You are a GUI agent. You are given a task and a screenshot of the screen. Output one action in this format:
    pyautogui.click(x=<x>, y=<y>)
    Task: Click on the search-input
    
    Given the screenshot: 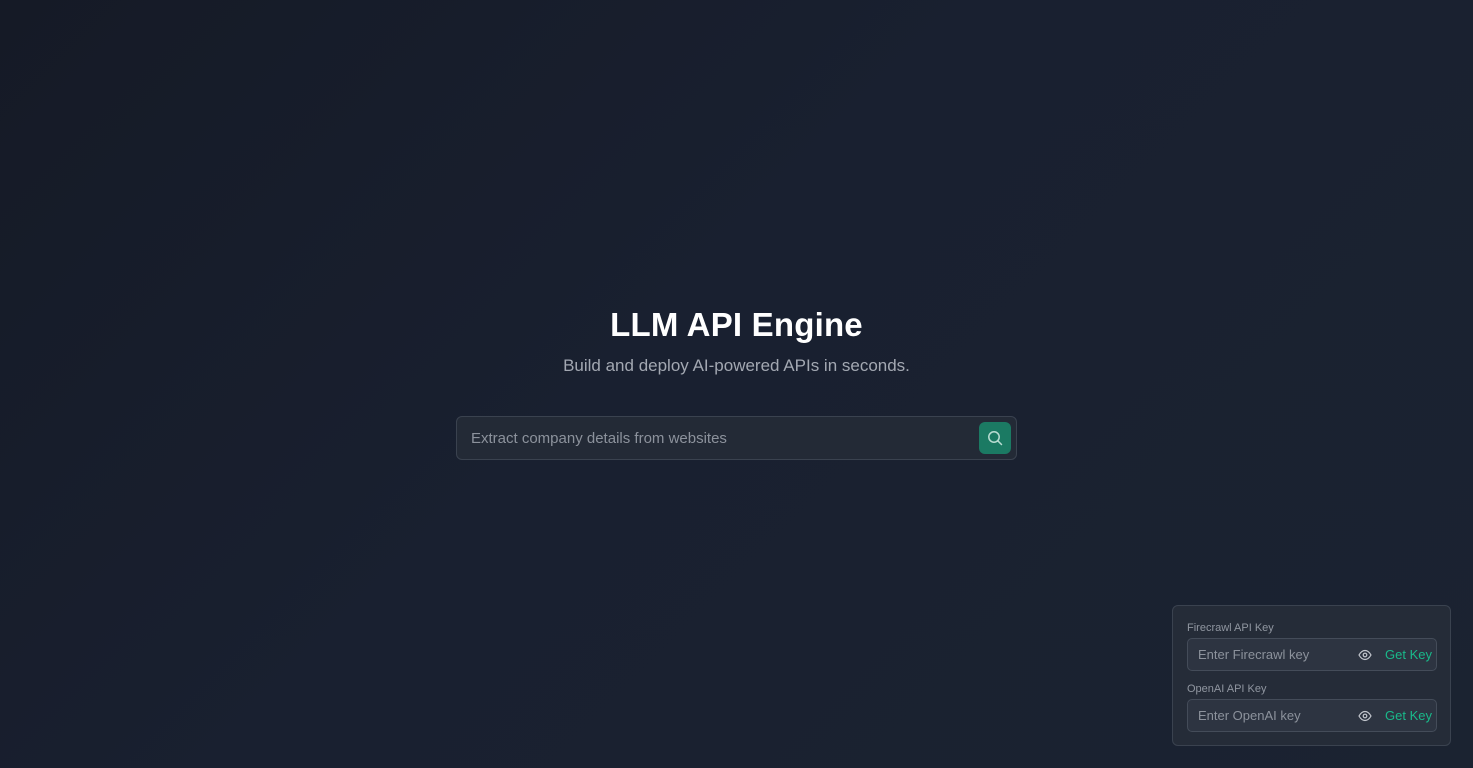 What is the action you would take?
    pyautogui.click(x=712, y=438)
    